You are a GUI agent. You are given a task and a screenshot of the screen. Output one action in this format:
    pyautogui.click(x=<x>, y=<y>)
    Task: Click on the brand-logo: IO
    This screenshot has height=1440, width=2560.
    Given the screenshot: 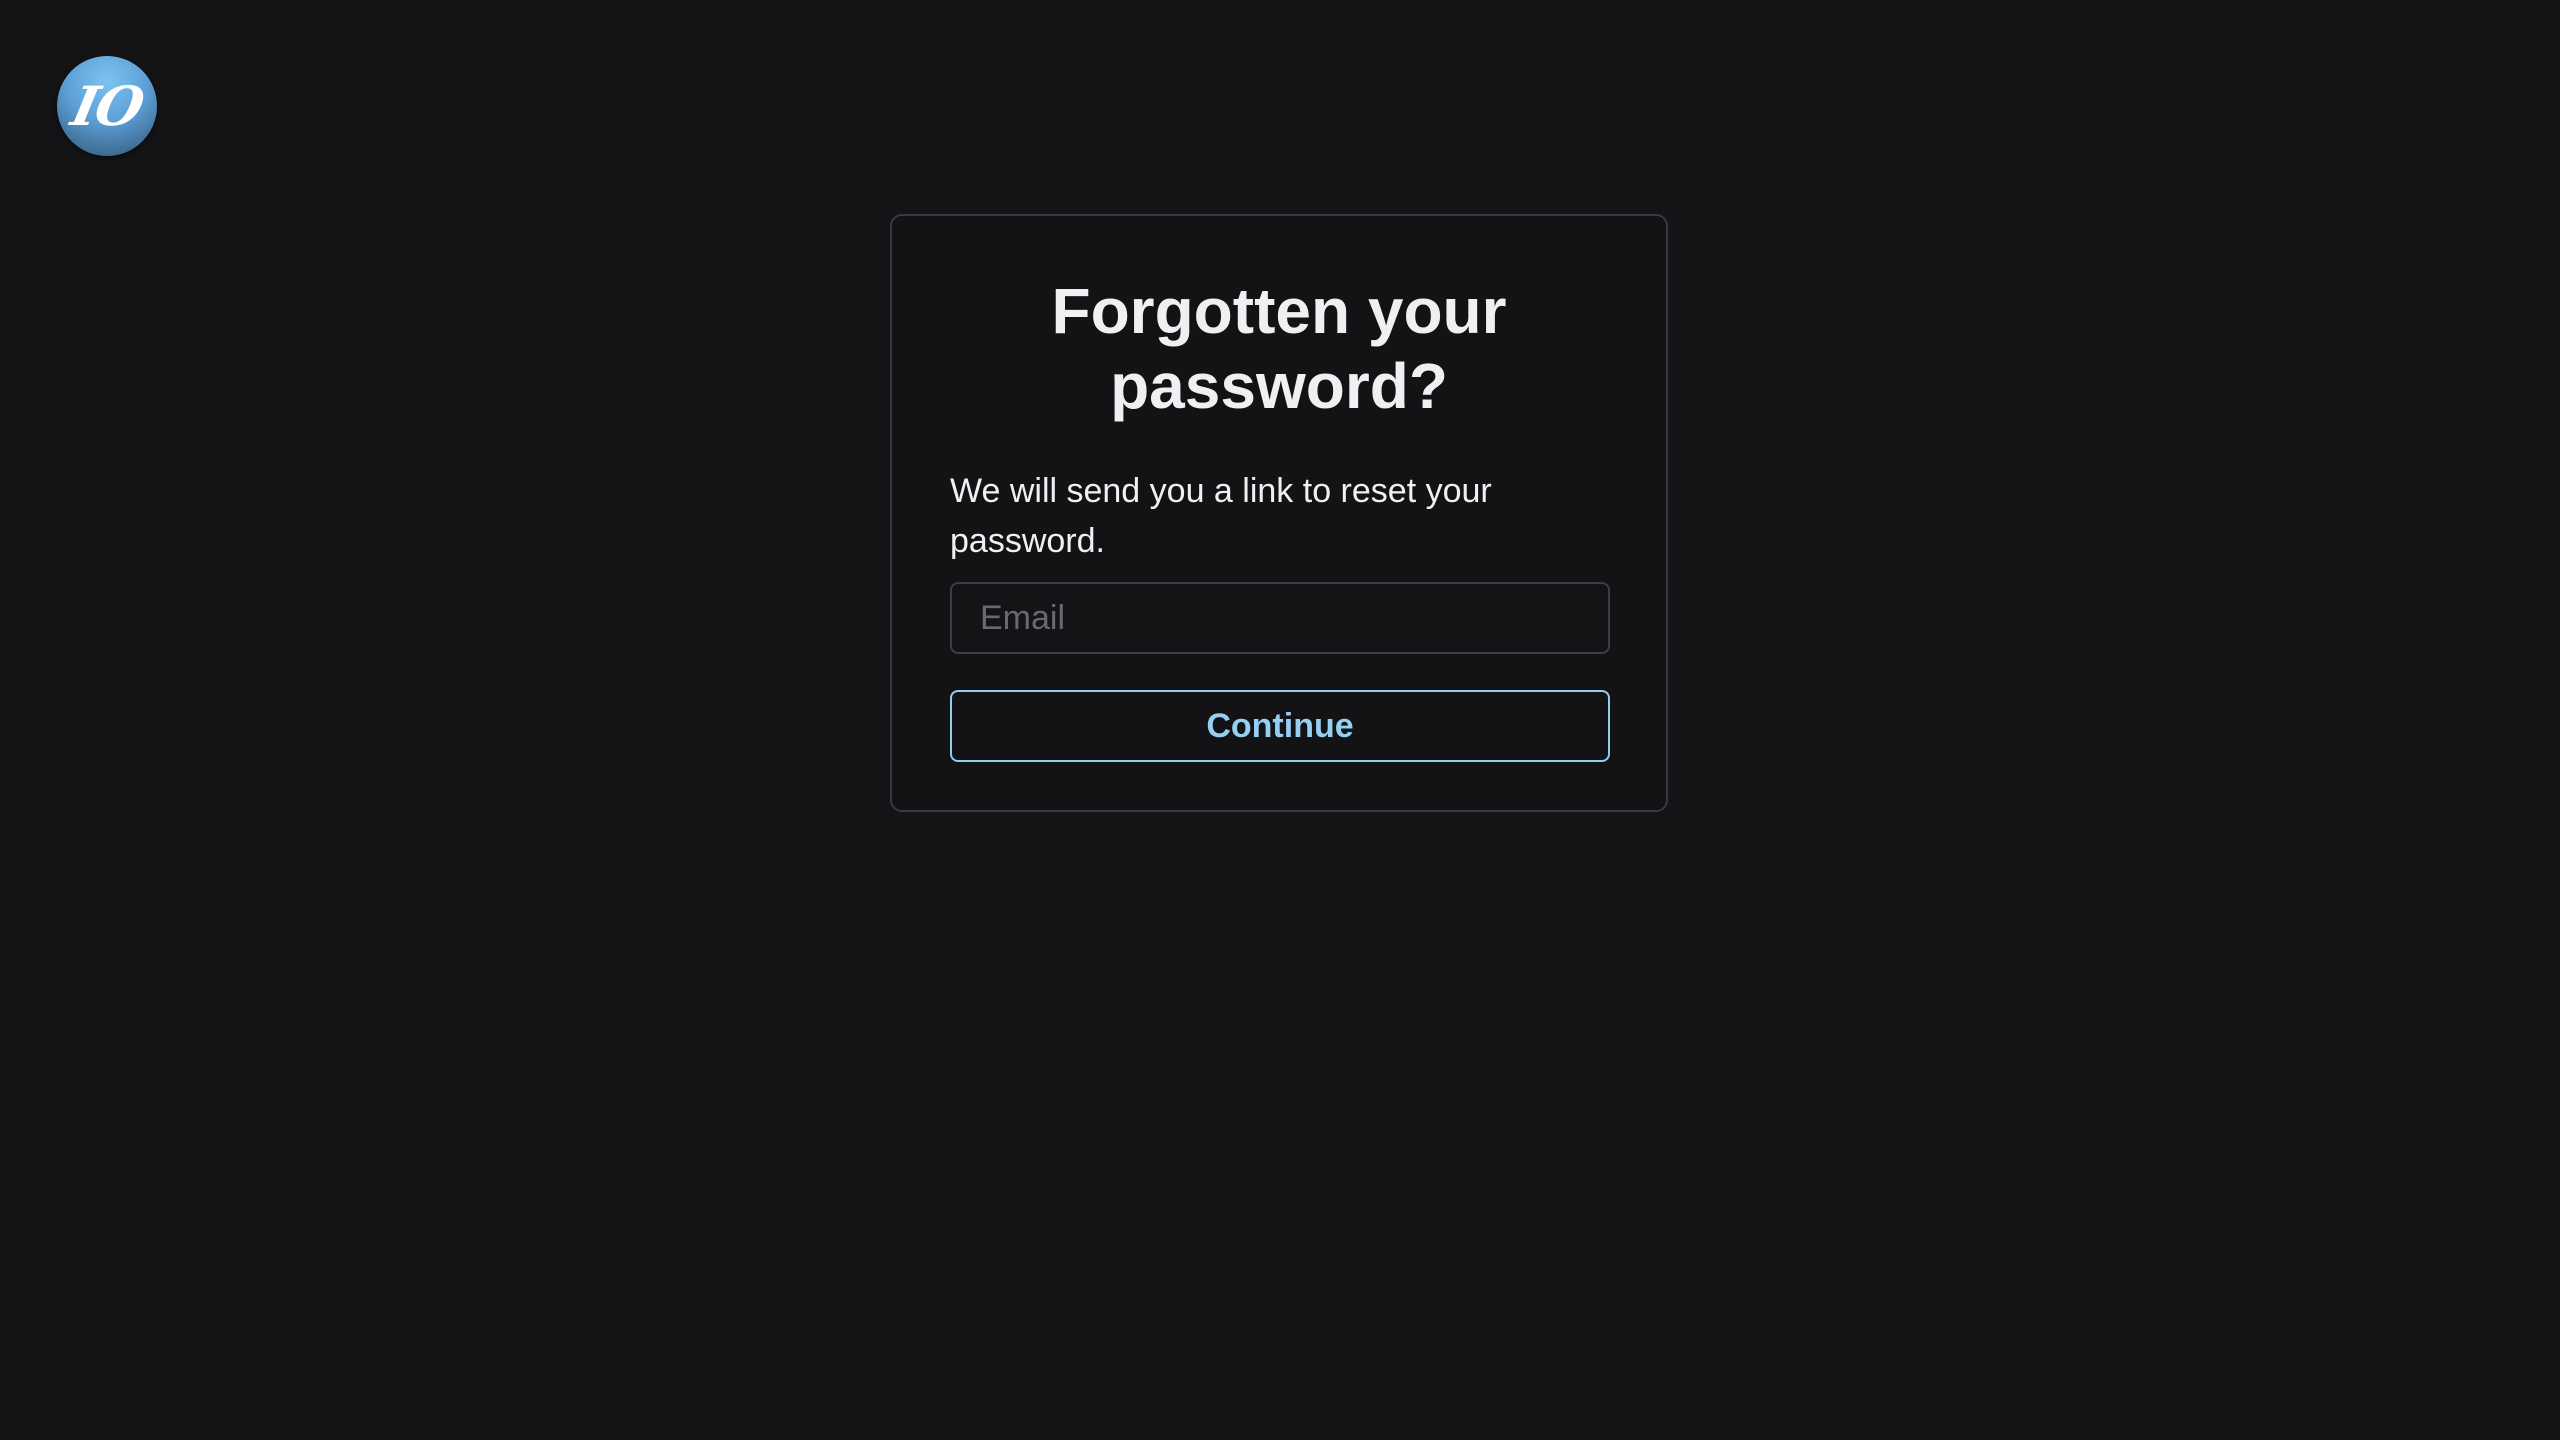 What is the action you would take?
    pyautogui.click(x=107, y=106)
    